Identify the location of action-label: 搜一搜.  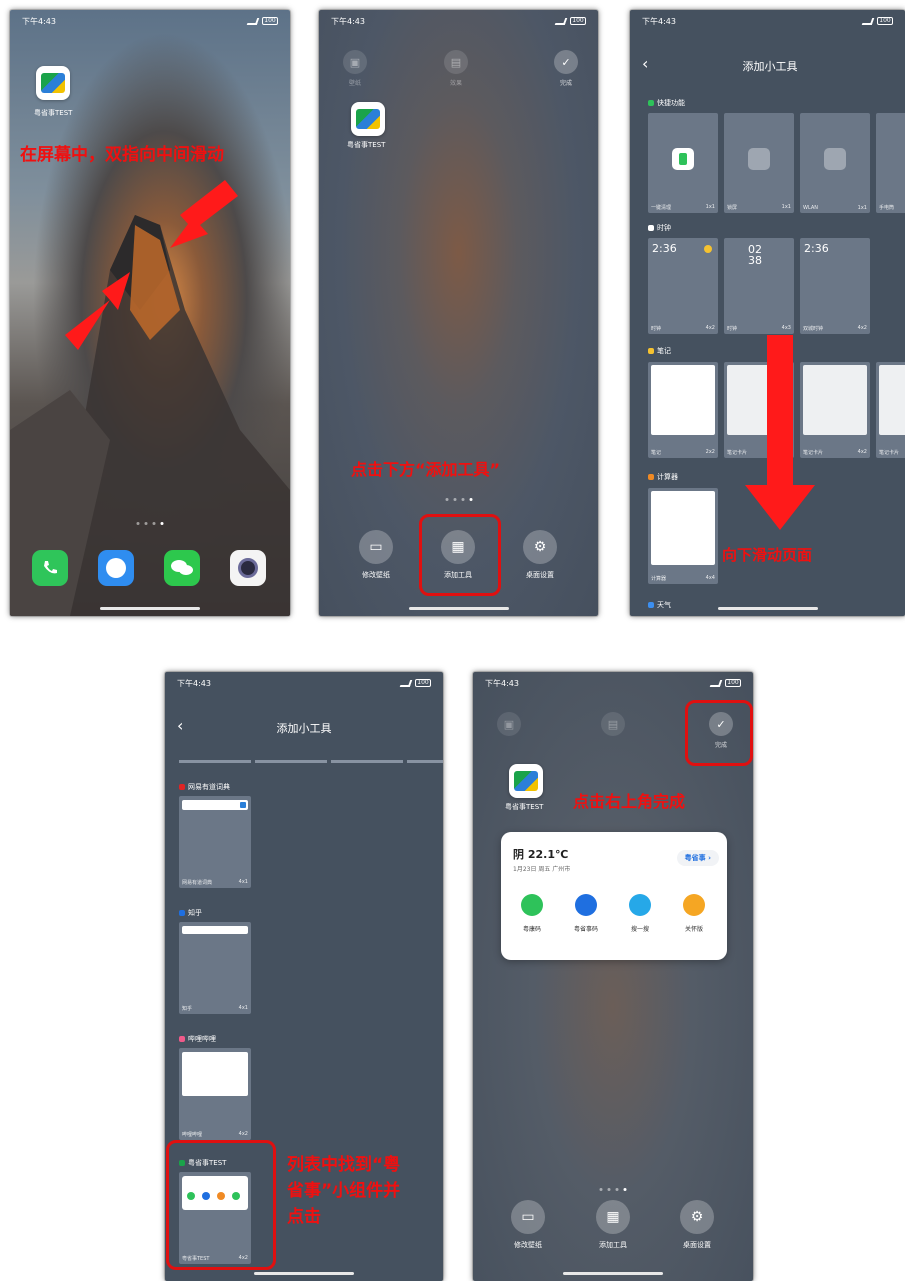
(640, 929).